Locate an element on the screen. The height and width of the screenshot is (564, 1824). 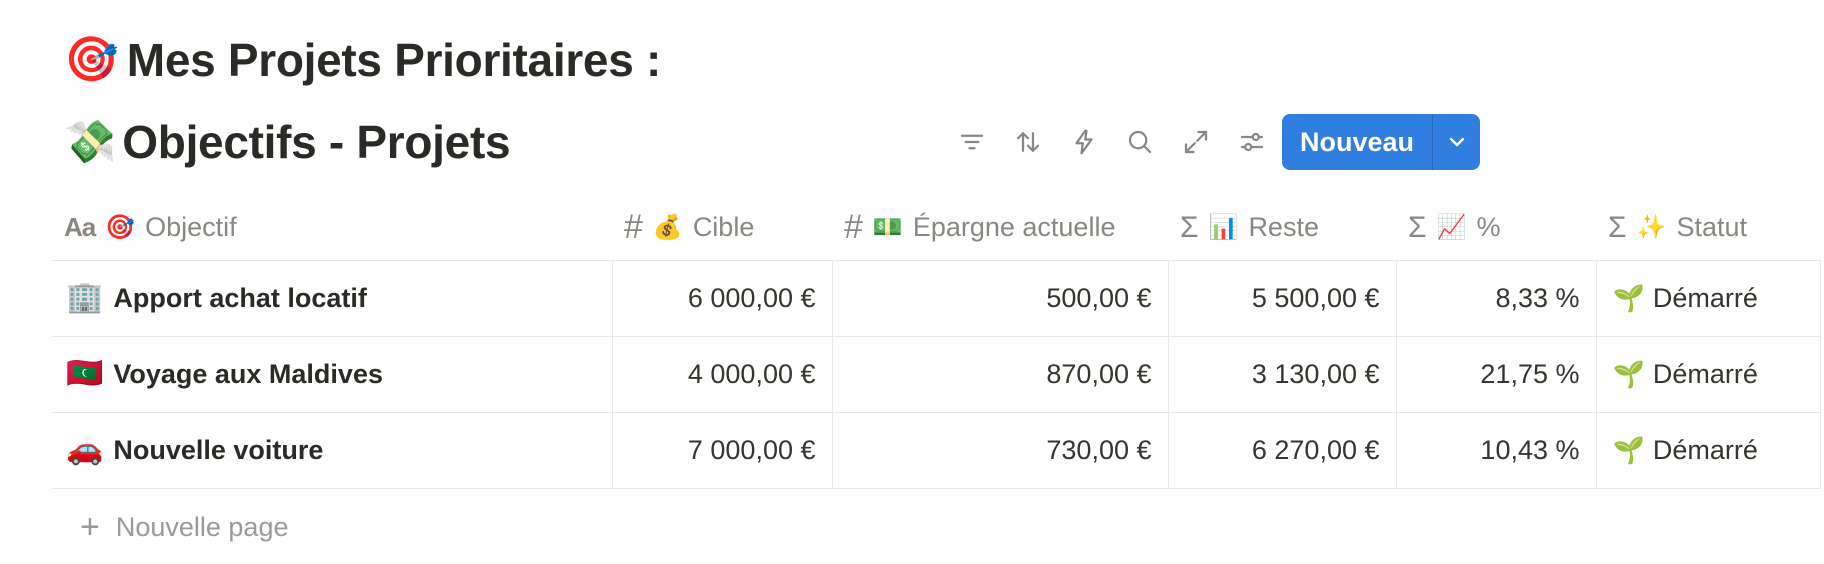
pourcentage-cell: 8,33 % is located at coordinates (1496, 298).